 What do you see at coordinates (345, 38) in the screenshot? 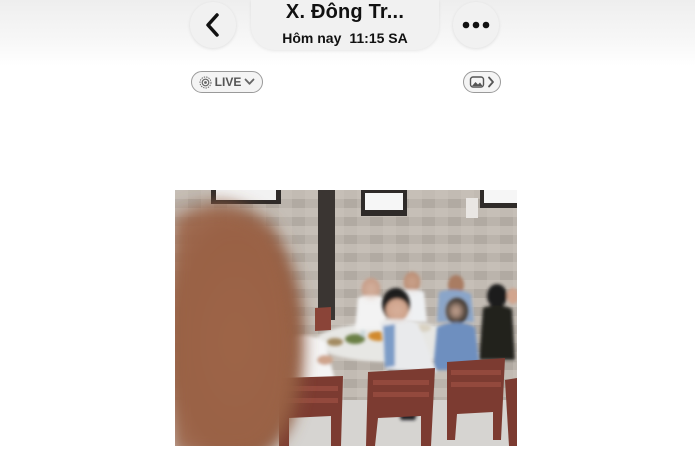
I see `timestamp: Hôm nay 11:15 SA` at bounding box center [345, 38].